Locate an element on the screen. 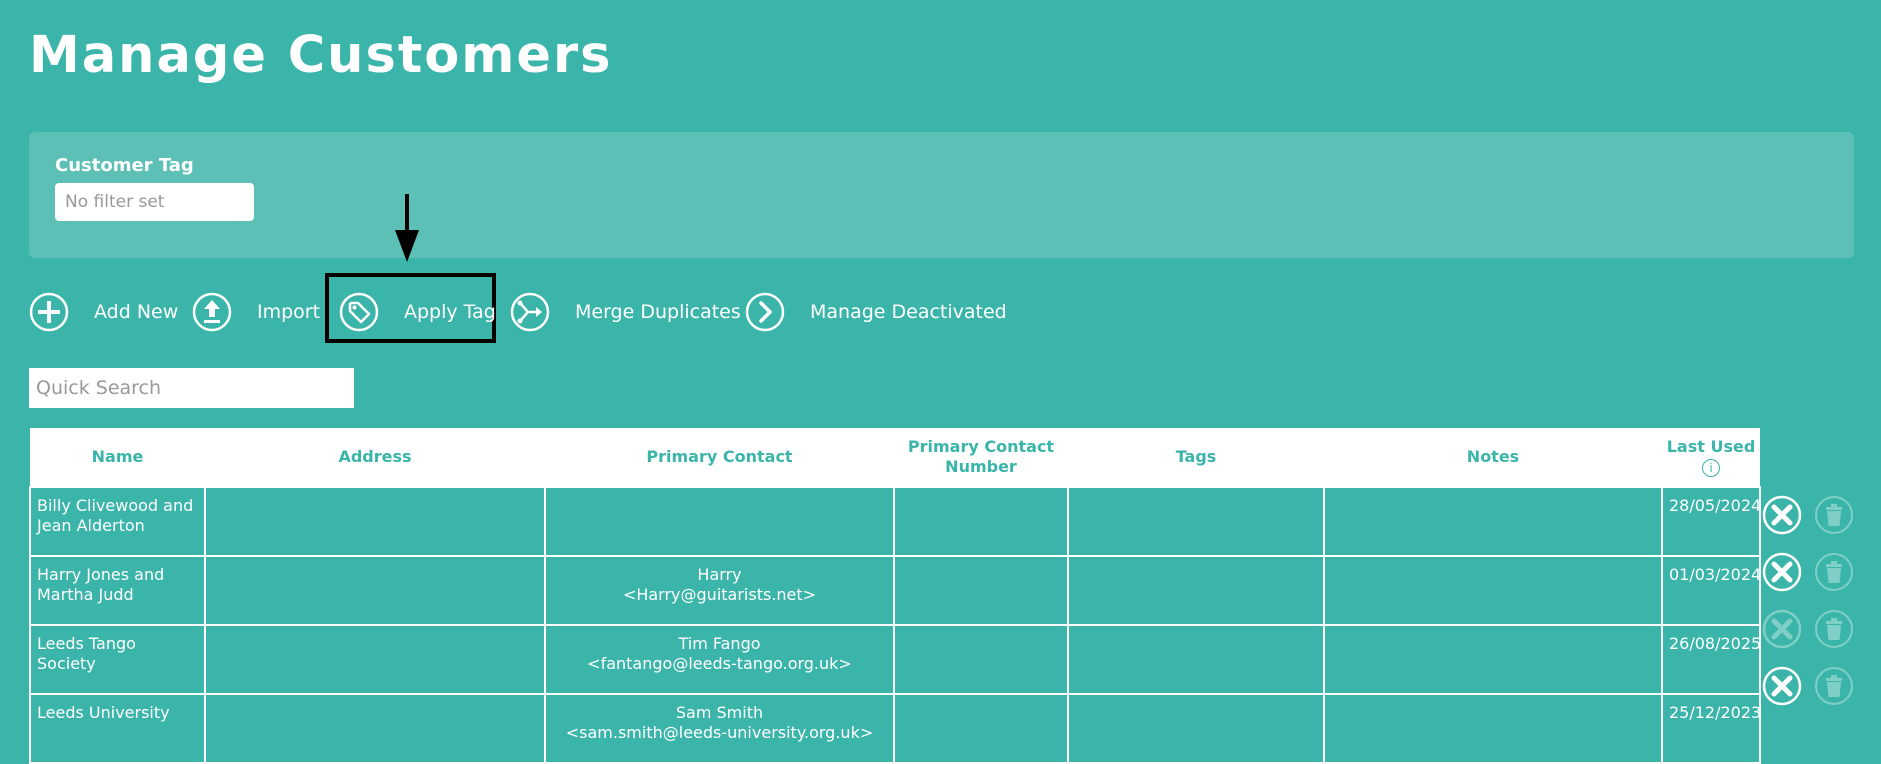 The image size is (1881, 764). merge-icon is located at coordinates (530, 312).